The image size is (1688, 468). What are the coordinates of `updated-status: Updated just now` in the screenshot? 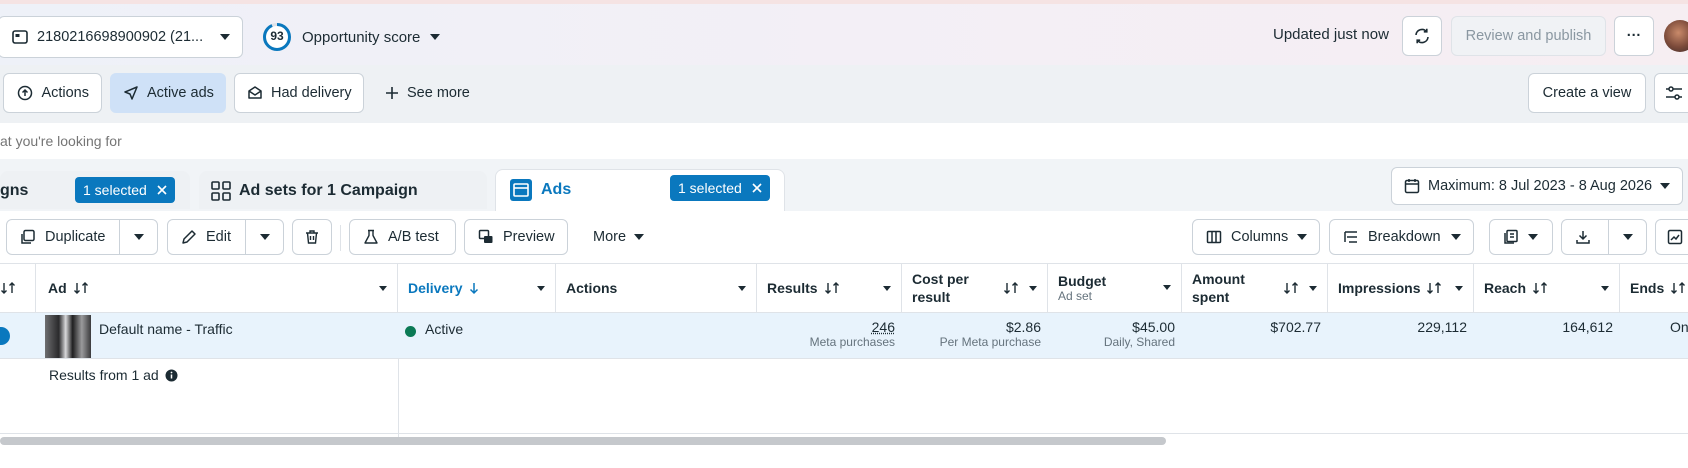 It's located at (1331, 34).